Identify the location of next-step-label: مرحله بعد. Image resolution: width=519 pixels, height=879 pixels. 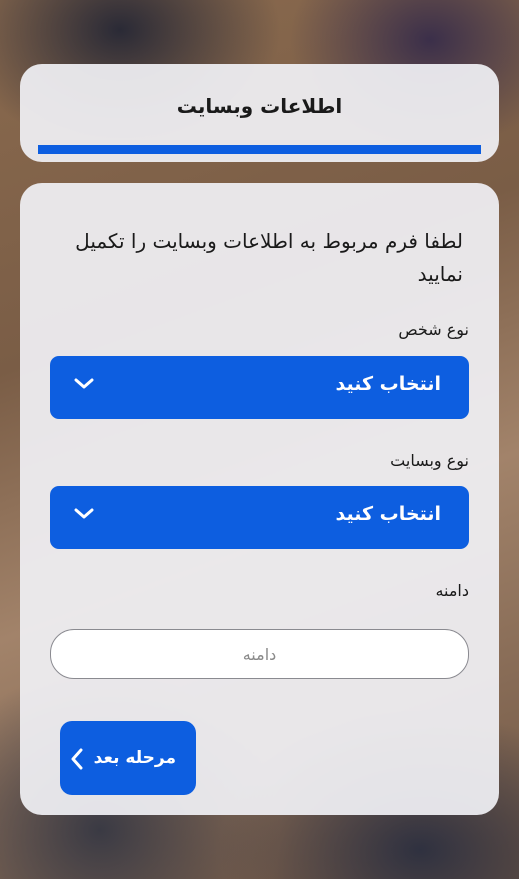
(134, 758).